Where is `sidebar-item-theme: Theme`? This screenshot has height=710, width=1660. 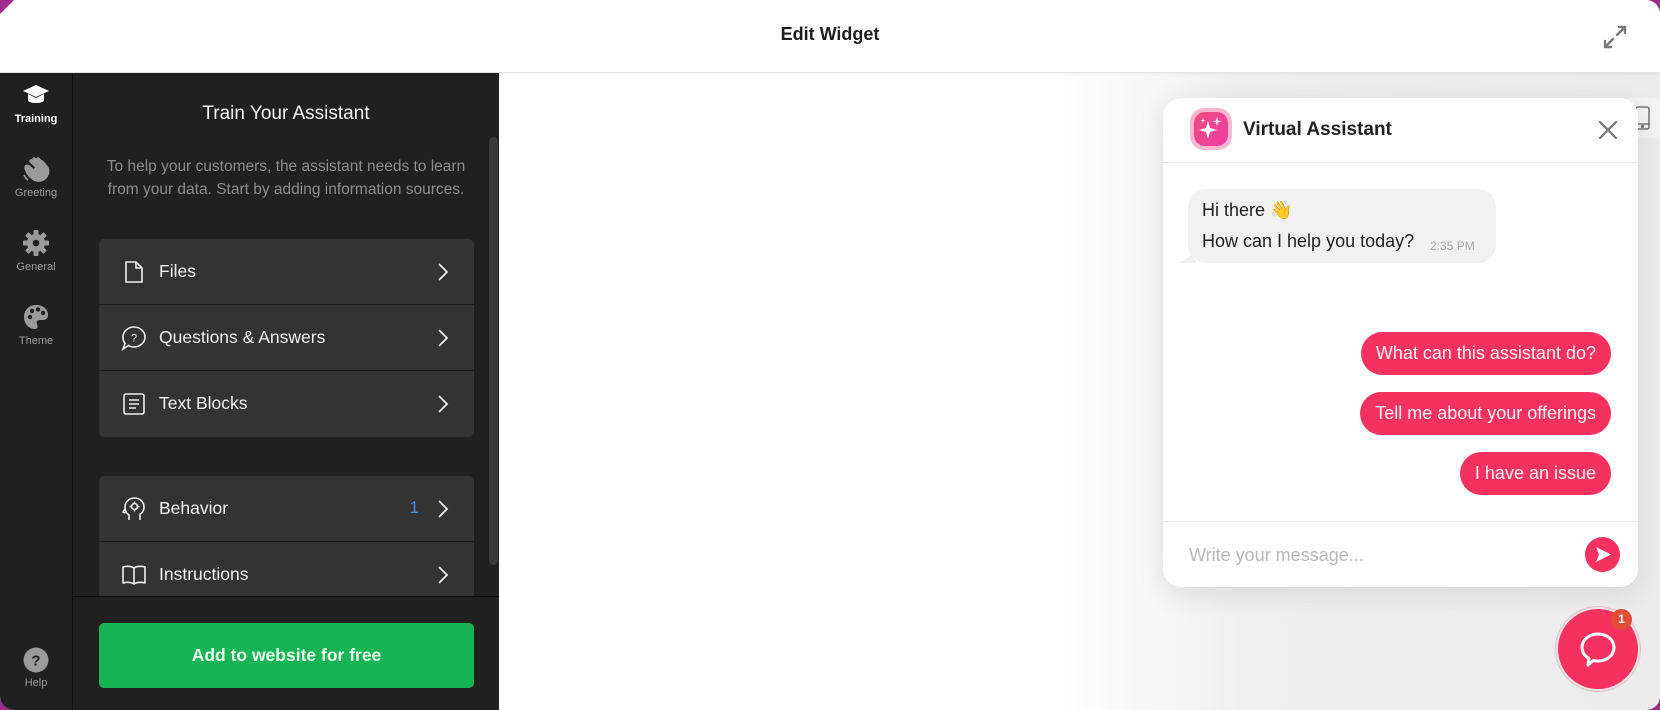 sidebar-item-theme: Theme is located at coordinates (36, 338).